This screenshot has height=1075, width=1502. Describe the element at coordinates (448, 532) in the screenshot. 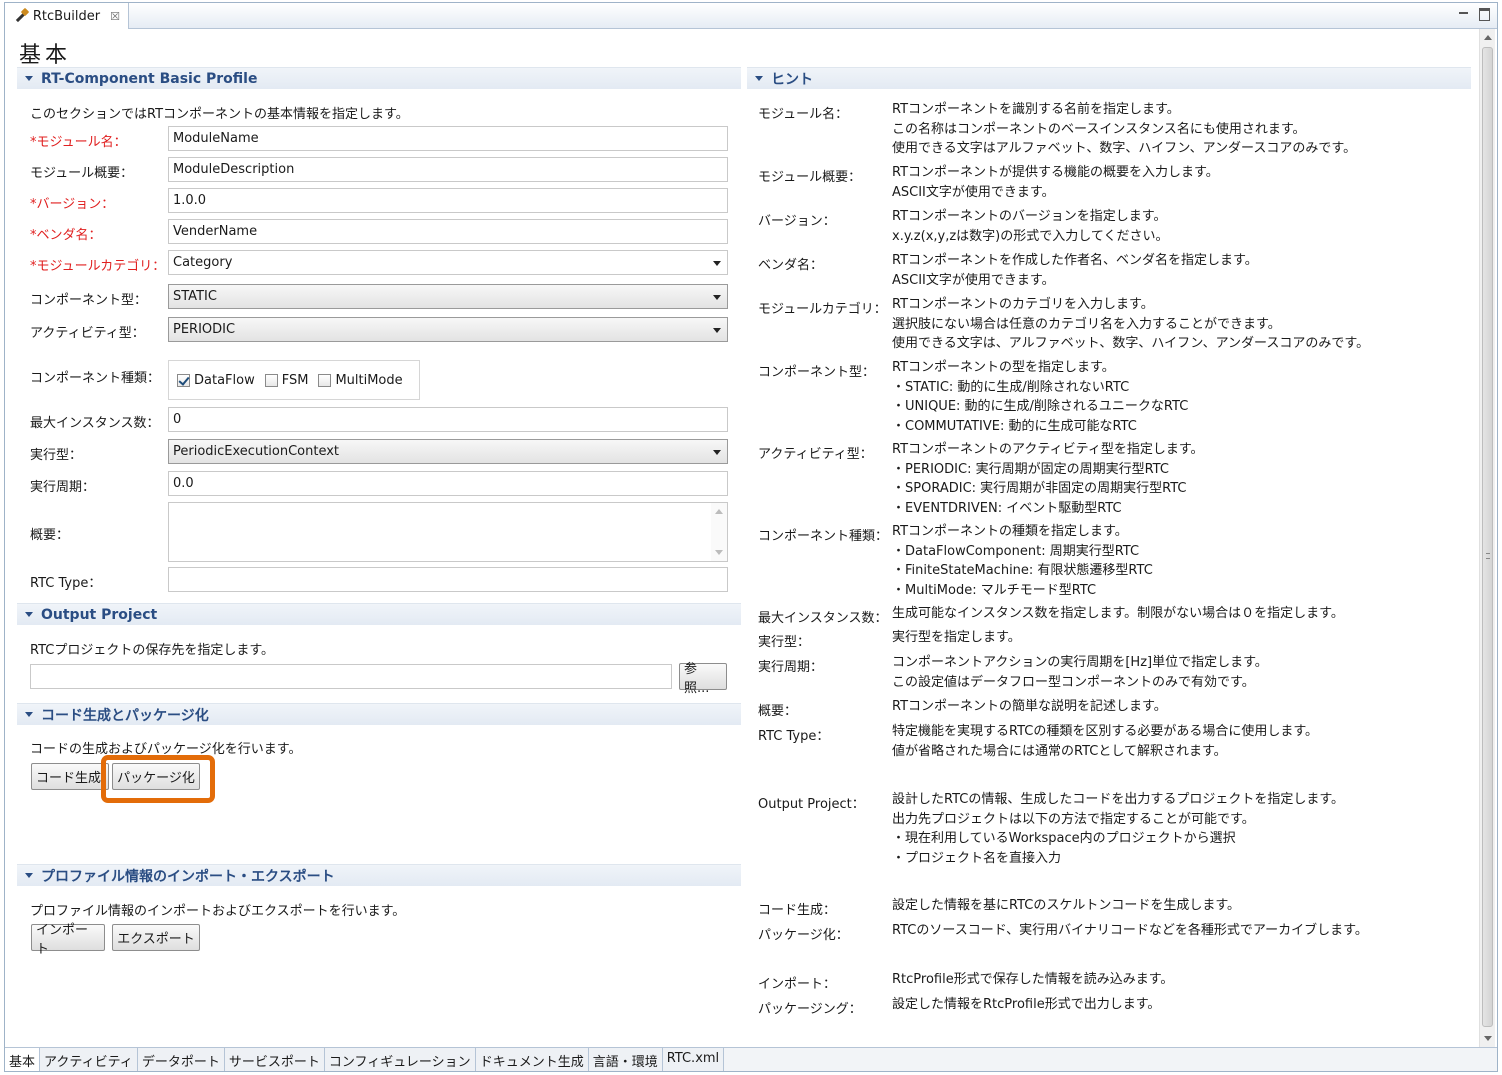

I see `abstract-textarea` at that location.